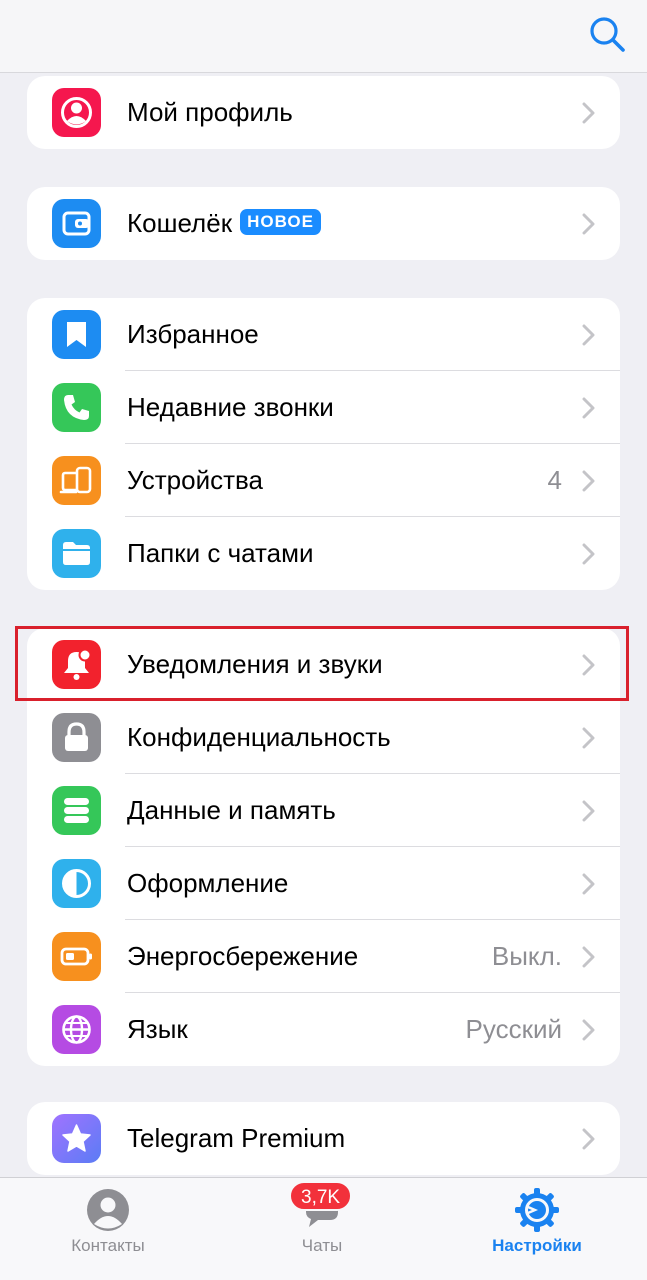  What do you see at coordinates (76, 334) in the screenshot?
I see `bookmark-icon` at bounding box center [76, 334].